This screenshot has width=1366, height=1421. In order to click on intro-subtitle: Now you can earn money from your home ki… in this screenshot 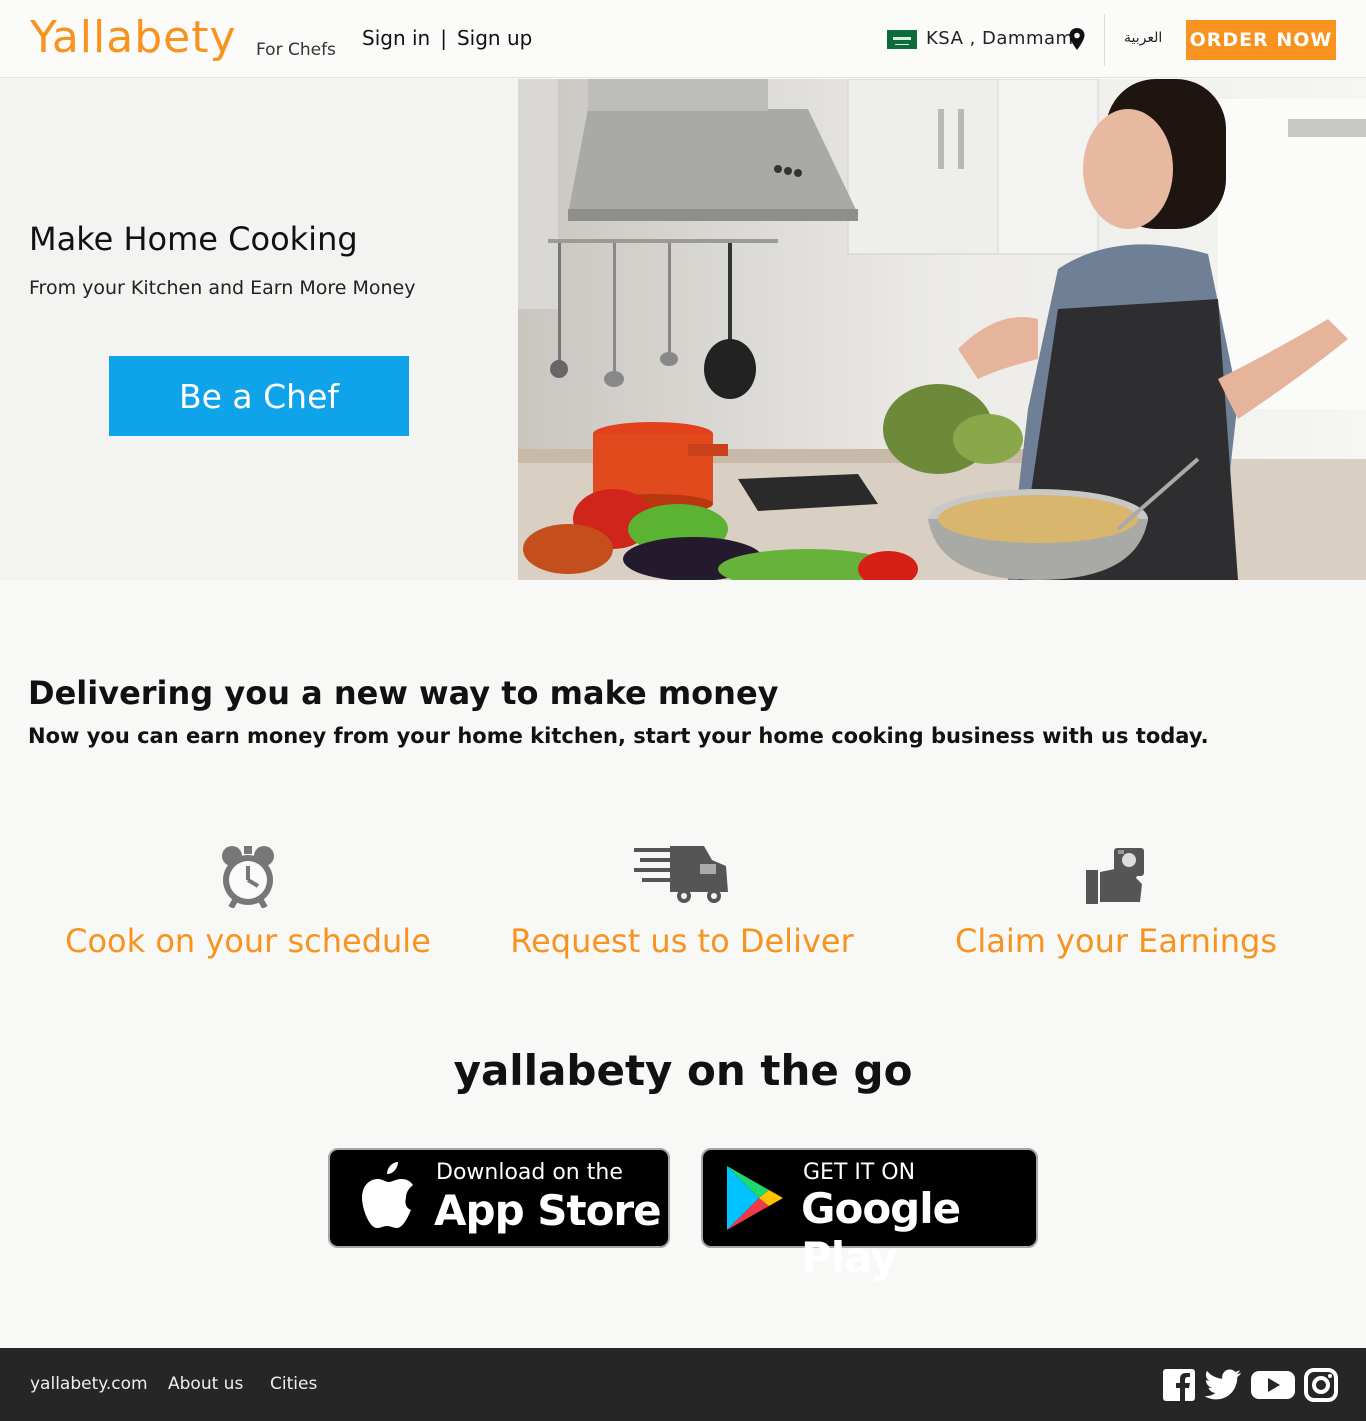, I will do `click(618, 736)`.